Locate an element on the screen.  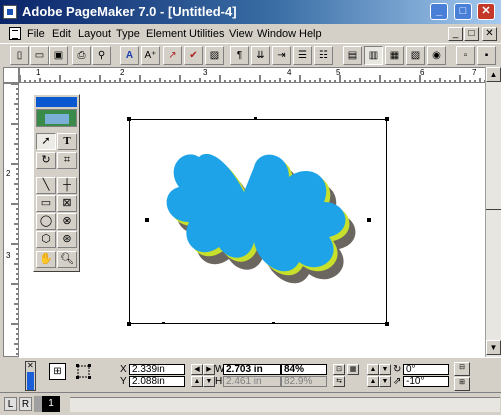
menu-layout: Layout is located at coordinates (94, 34).